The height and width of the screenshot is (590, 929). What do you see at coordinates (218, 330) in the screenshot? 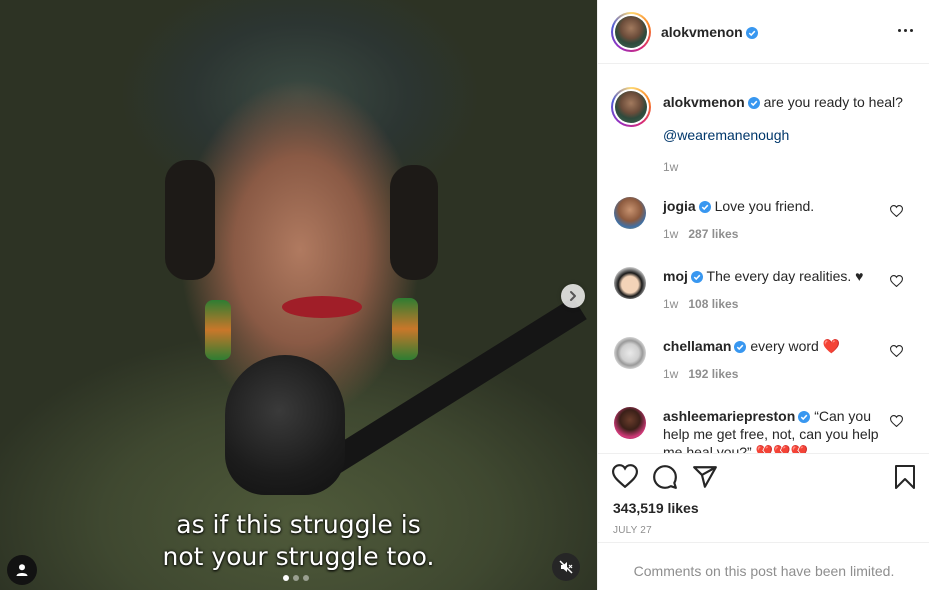
I see `earring-left` at bounding box center [218, 330].